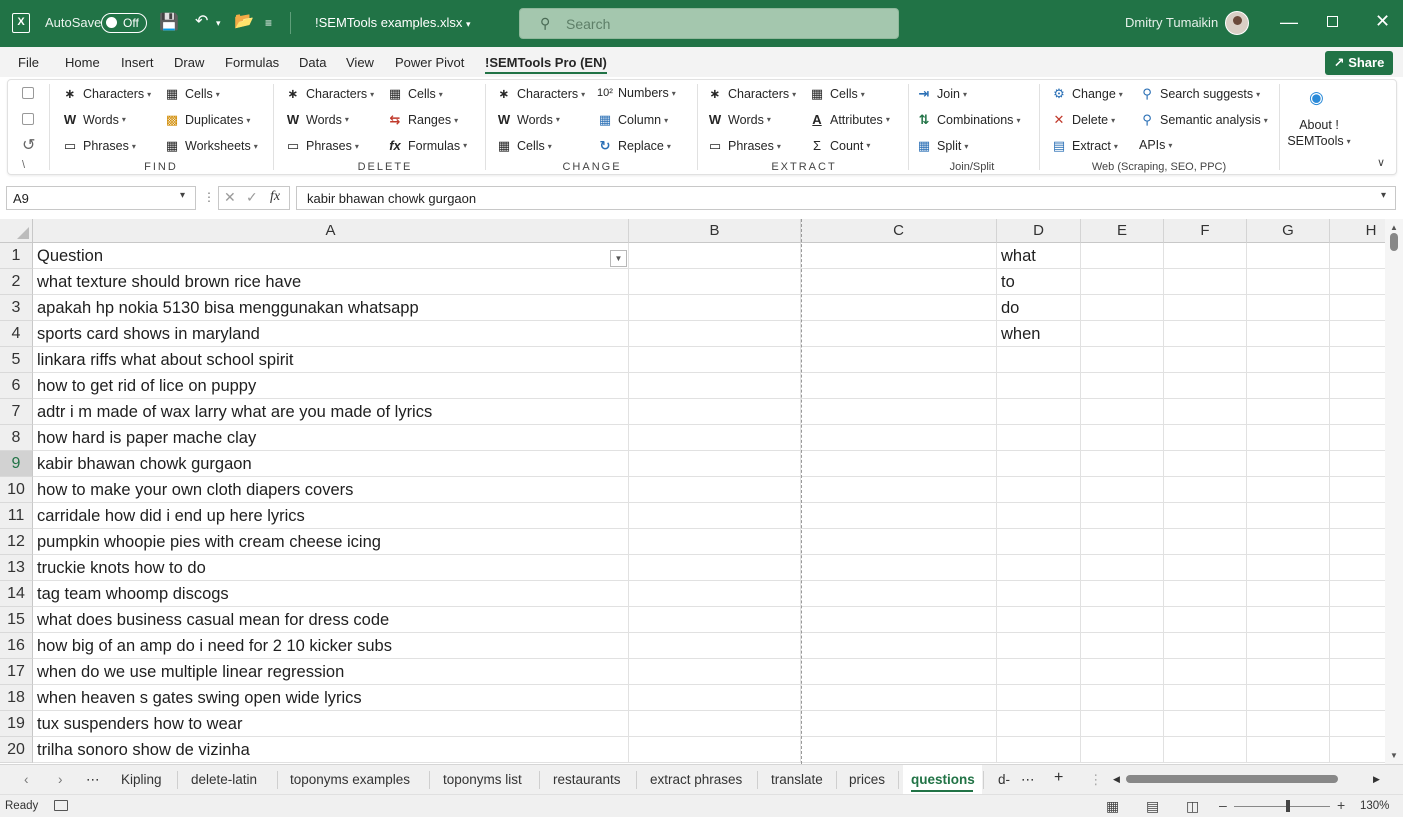  Describe the element at coordinates (1039, 386) in the screenshot. I see `cell-d6` at that location.